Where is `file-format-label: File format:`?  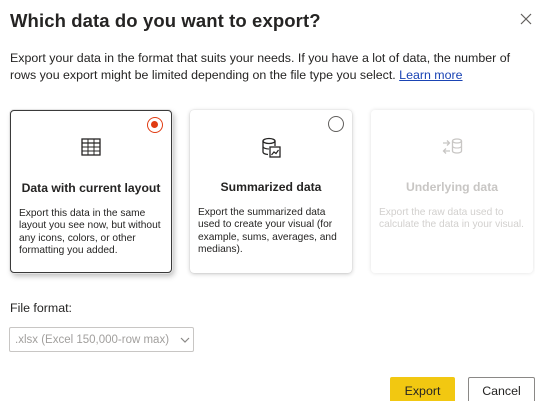
file-format-label: File format: is located at coordinates (41, 308).